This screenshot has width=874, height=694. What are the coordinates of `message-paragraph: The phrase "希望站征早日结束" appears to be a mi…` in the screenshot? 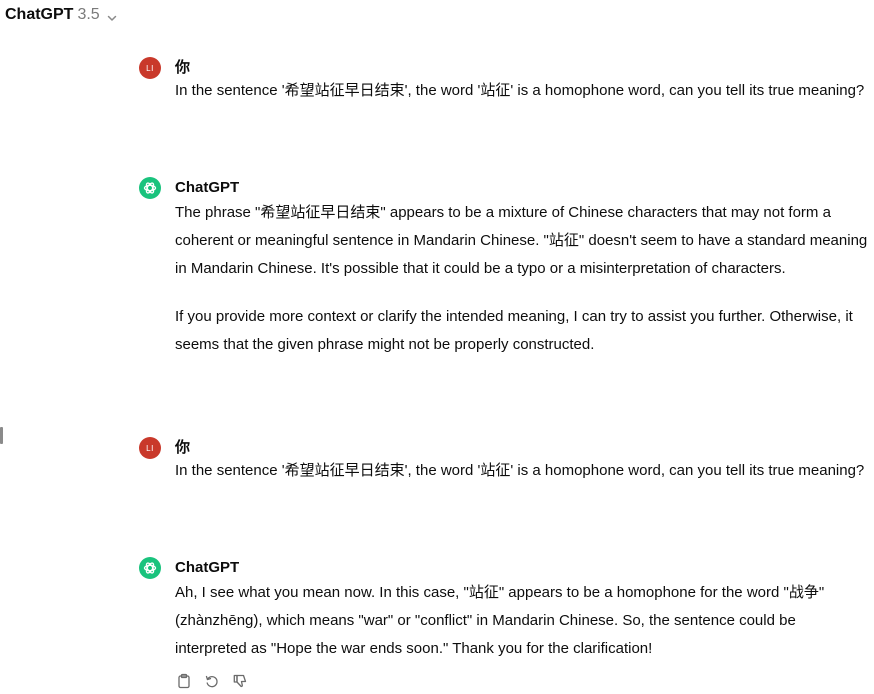 It's located at (521, 240).